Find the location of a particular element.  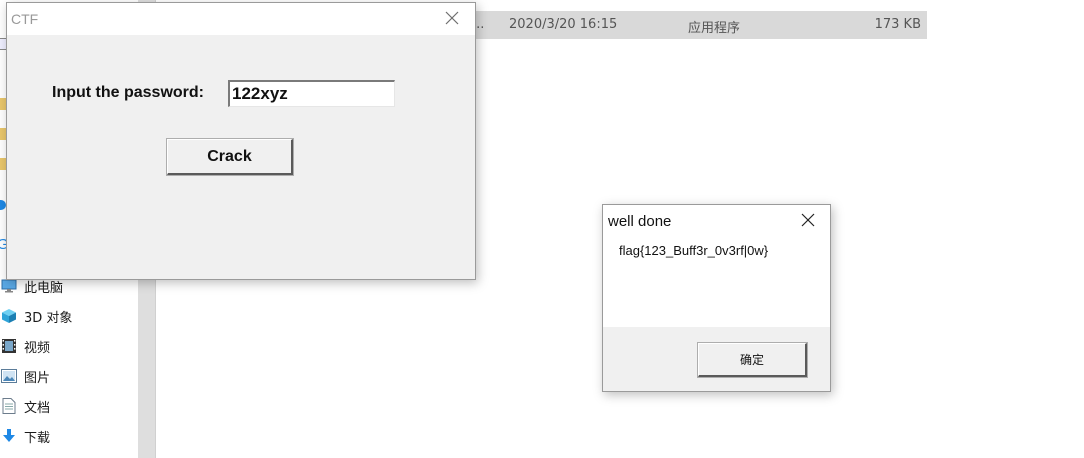

ctf-title: CTF is located at coordinates (25, 19).